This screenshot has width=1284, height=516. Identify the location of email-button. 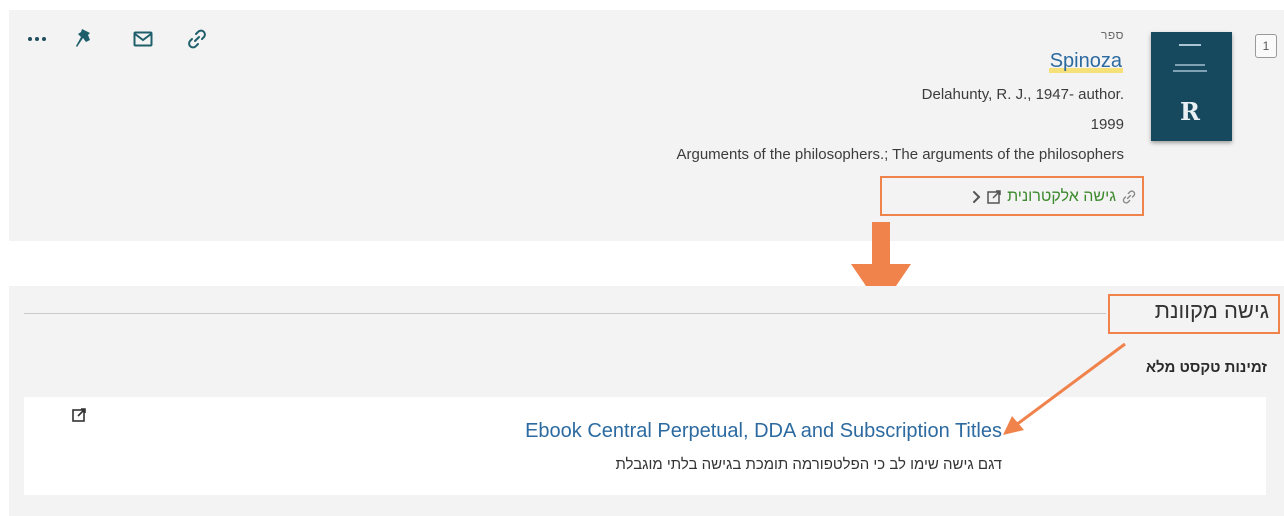
(143, 39).